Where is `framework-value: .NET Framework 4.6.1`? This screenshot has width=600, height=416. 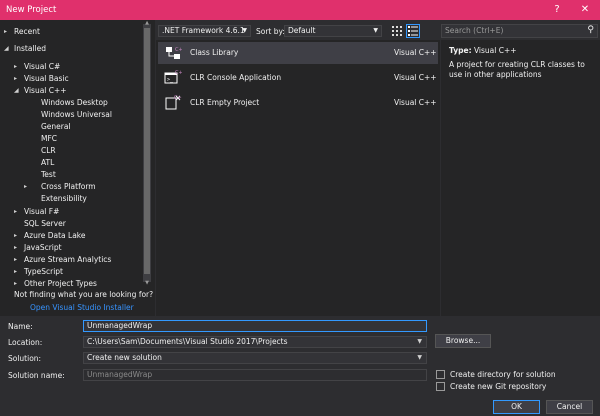 framework-value: .NET Framework 4.6.1 is located at coordinates (203, 30).